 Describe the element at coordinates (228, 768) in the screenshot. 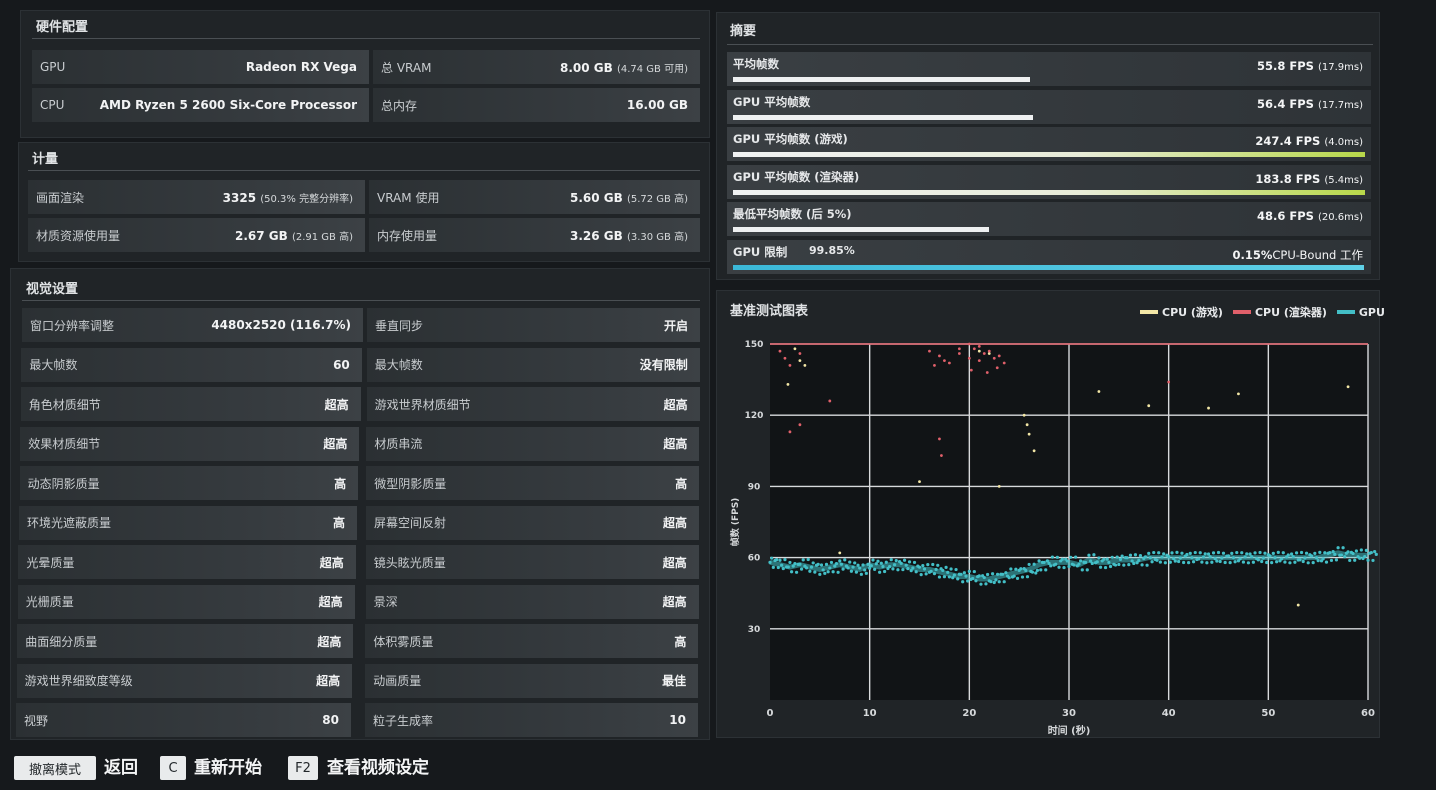

I see `restart-action: 重新开始` at that location.